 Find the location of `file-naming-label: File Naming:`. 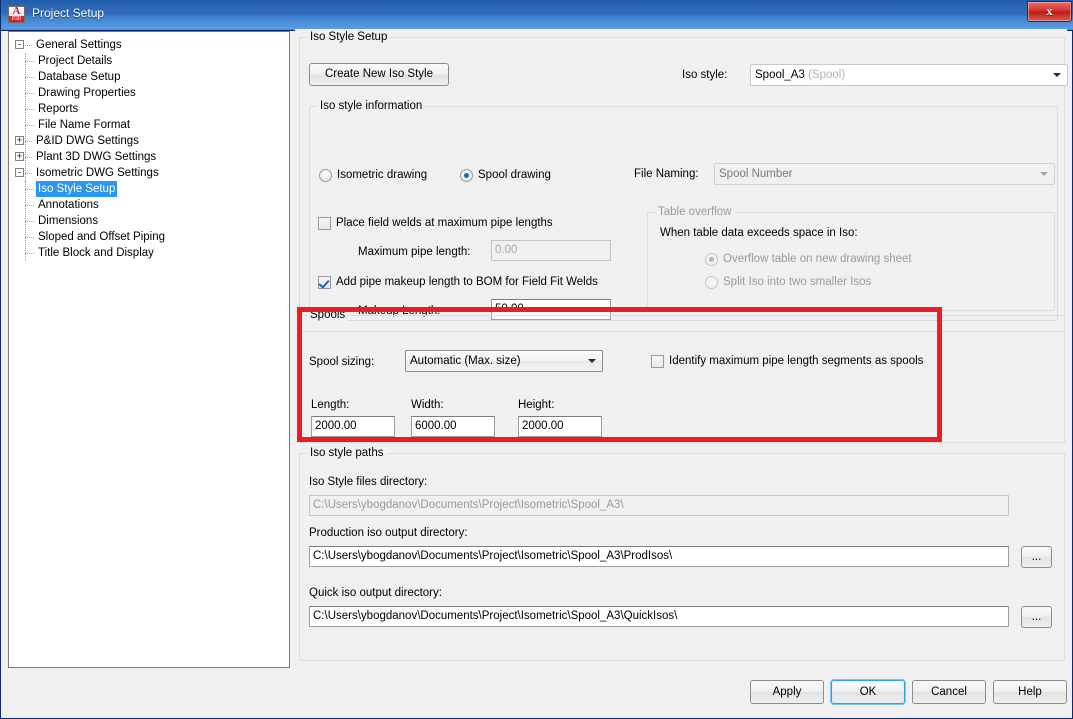

file-naming-label: File Naming: is located at coordinates (666, 174).